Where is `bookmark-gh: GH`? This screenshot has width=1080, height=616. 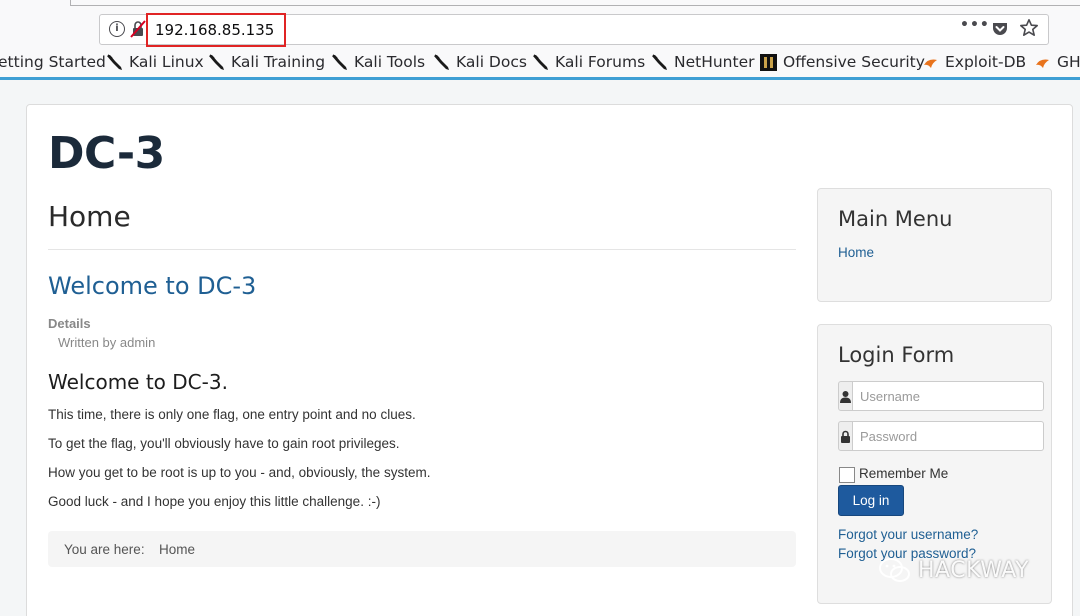 bookmark-gh: GH is located at coordinates (1057, 62).